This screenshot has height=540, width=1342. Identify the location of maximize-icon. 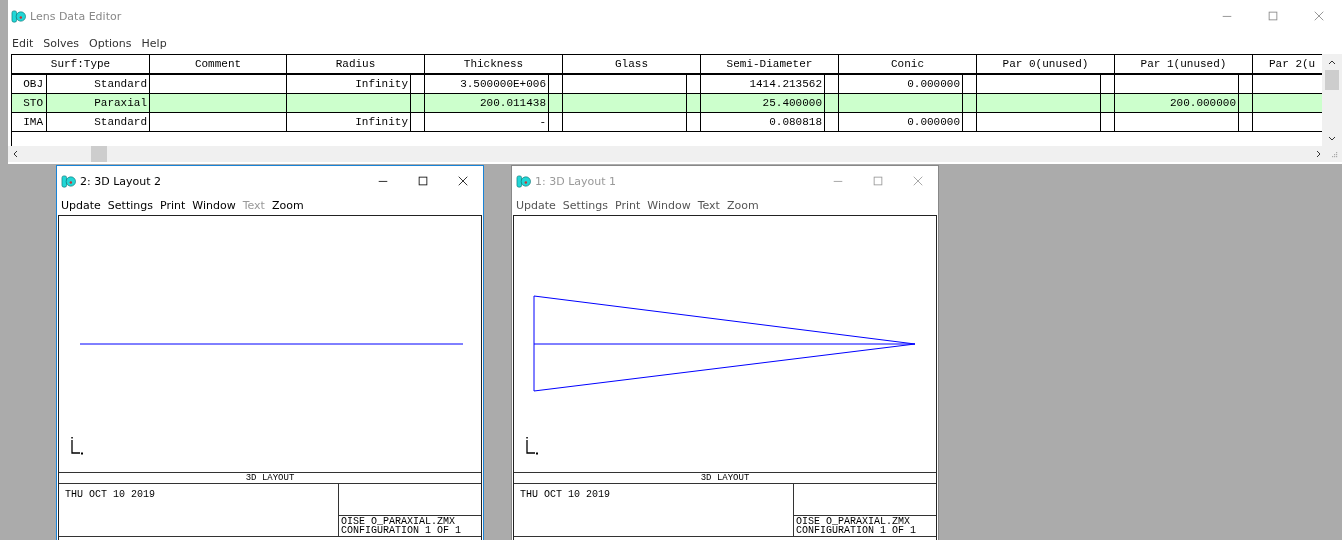
(423, 181).